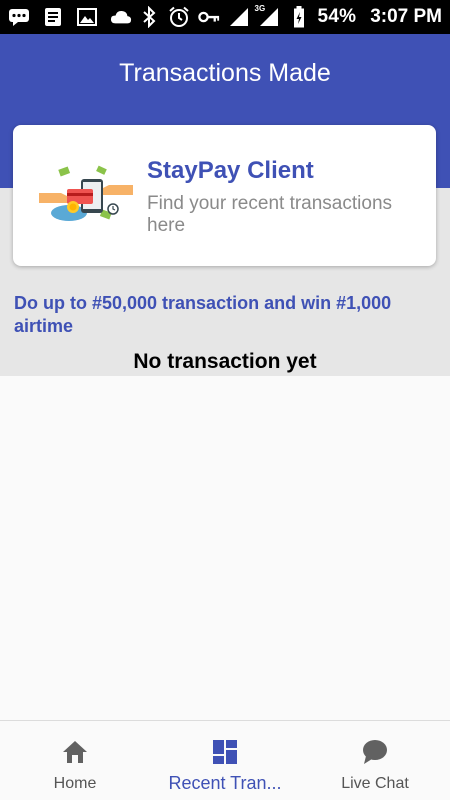 The height and width of the screenshot is (800, 450). I want to click on signal-icon, so click(239, 17).